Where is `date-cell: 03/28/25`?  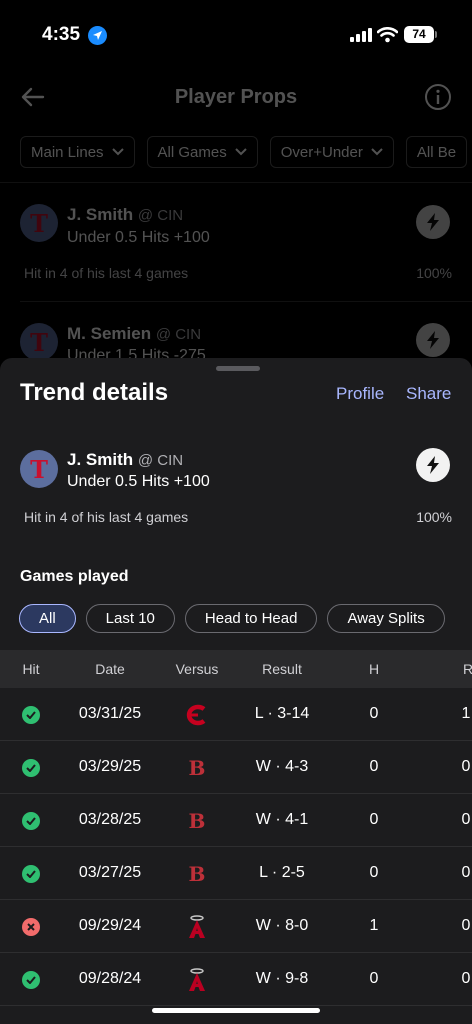
date-cell: 03/28/25 is located at coordinates (110, 819).